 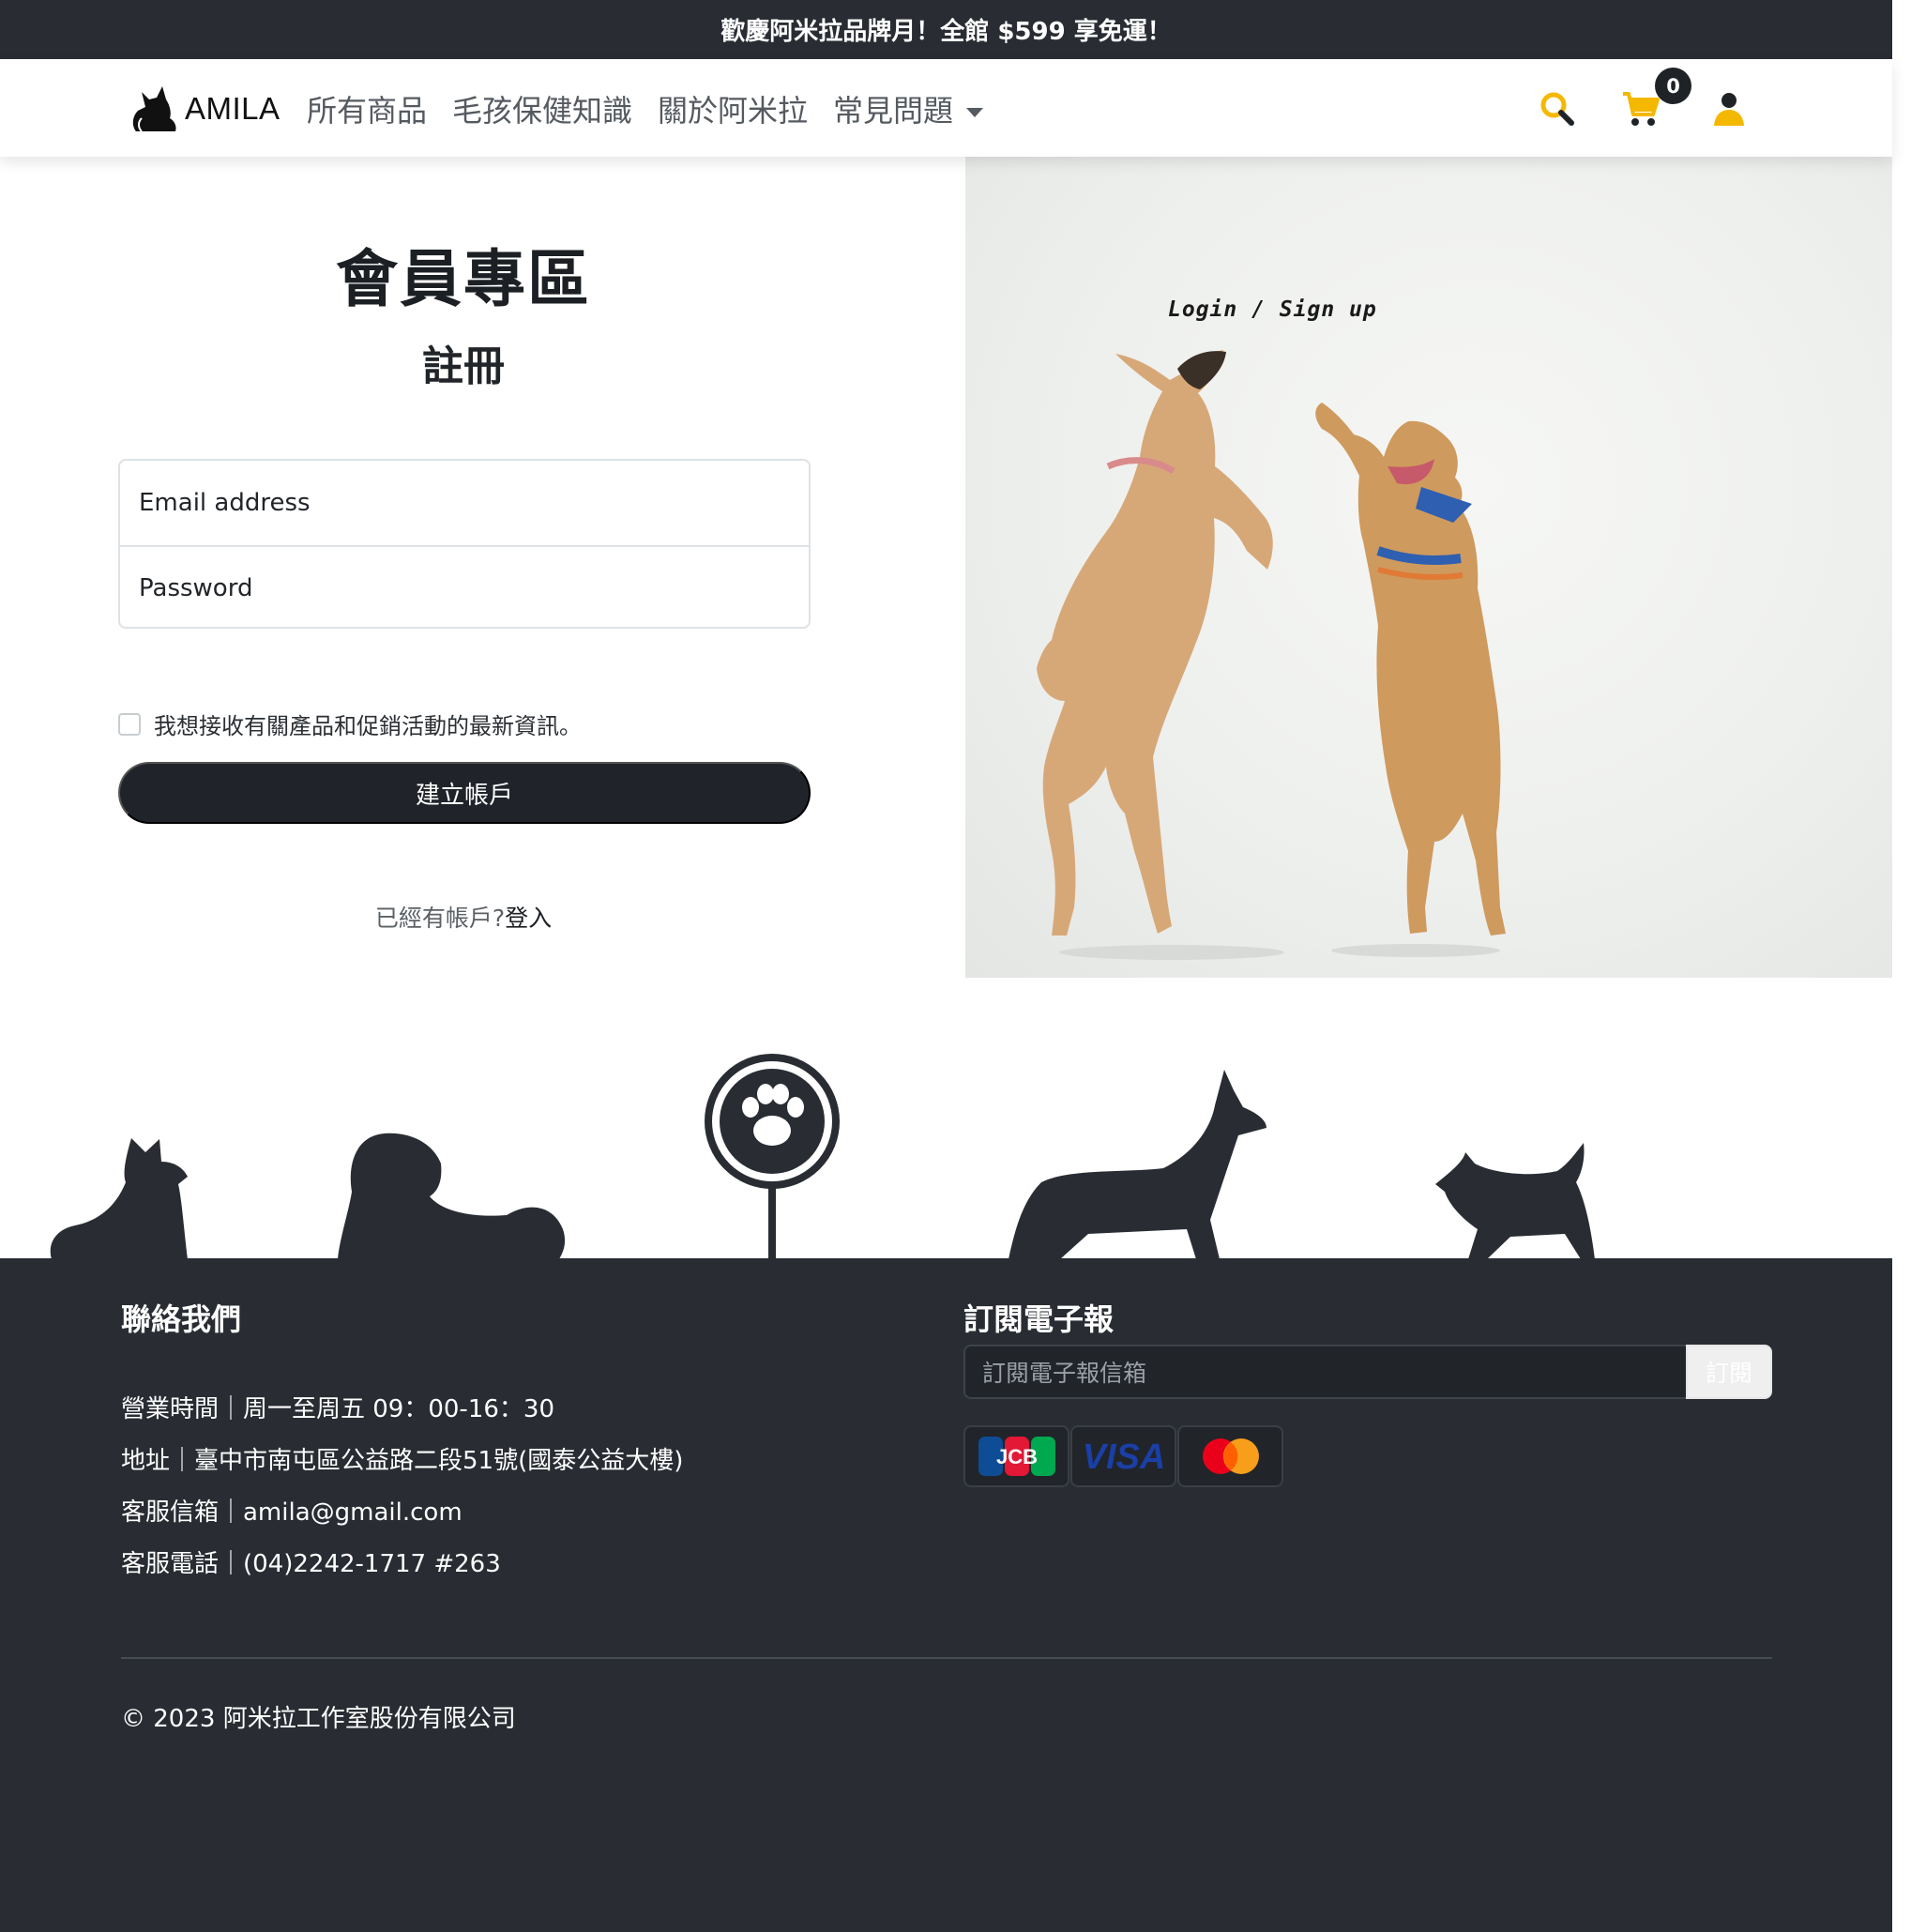 What do you see at coordinates (225, 503) in the screenshot?
I see `email-placeholder: Email address` at bounding box center [225, 503].